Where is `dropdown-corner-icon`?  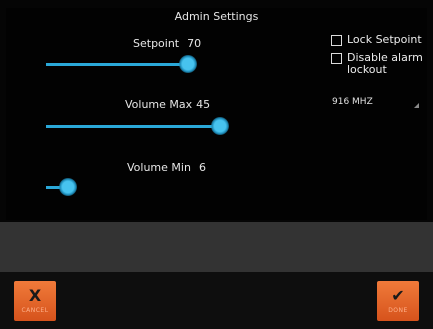
dropdown-corner-icon is located at coordinates (416, 105).